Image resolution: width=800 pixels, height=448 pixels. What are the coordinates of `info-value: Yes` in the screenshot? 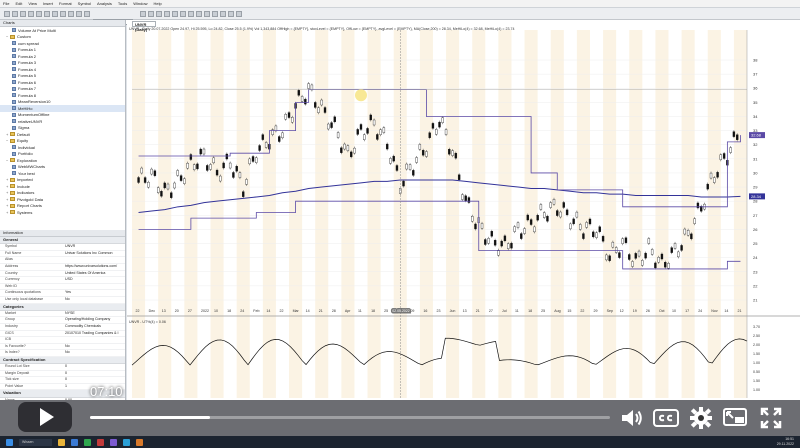 It's located at (95, 293).